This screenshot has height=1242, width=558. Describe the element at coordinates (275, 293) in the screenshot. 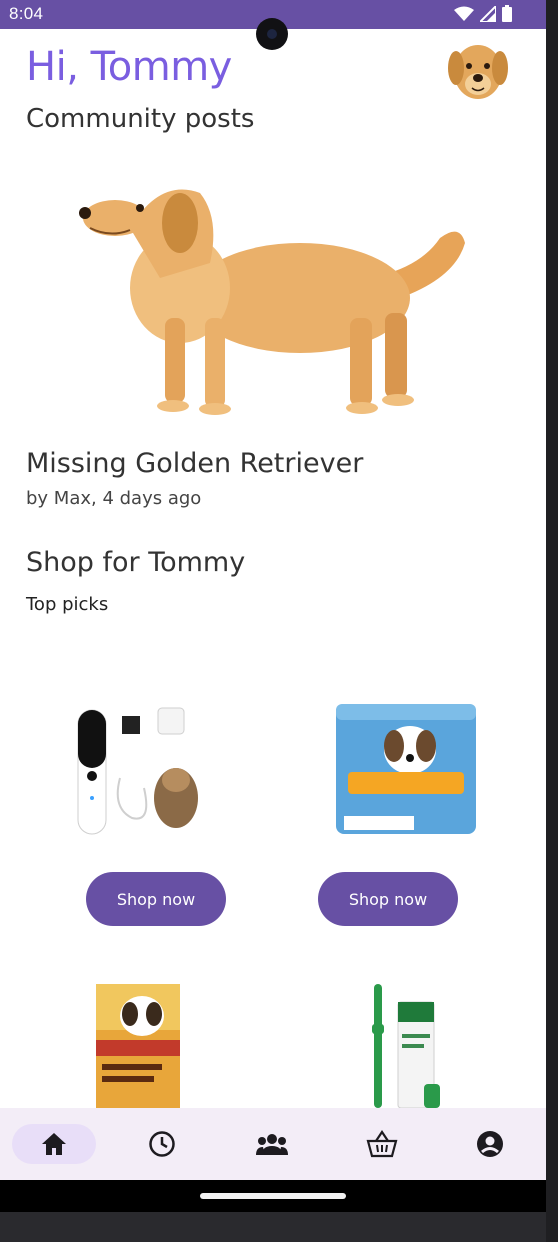

I see `golden-retriever-image` at that location.